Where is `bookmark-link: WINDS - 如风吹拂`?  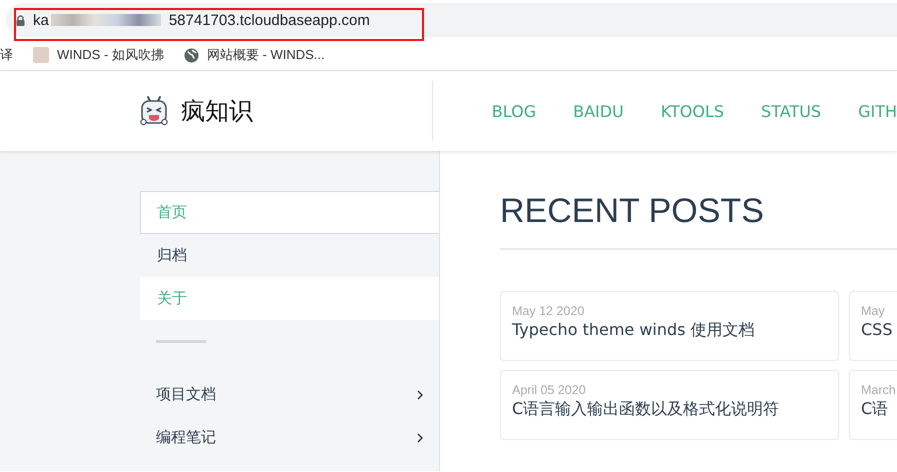
bookmark-link: WINDS - 如风吹拂 is located at coordinates (110, 55).